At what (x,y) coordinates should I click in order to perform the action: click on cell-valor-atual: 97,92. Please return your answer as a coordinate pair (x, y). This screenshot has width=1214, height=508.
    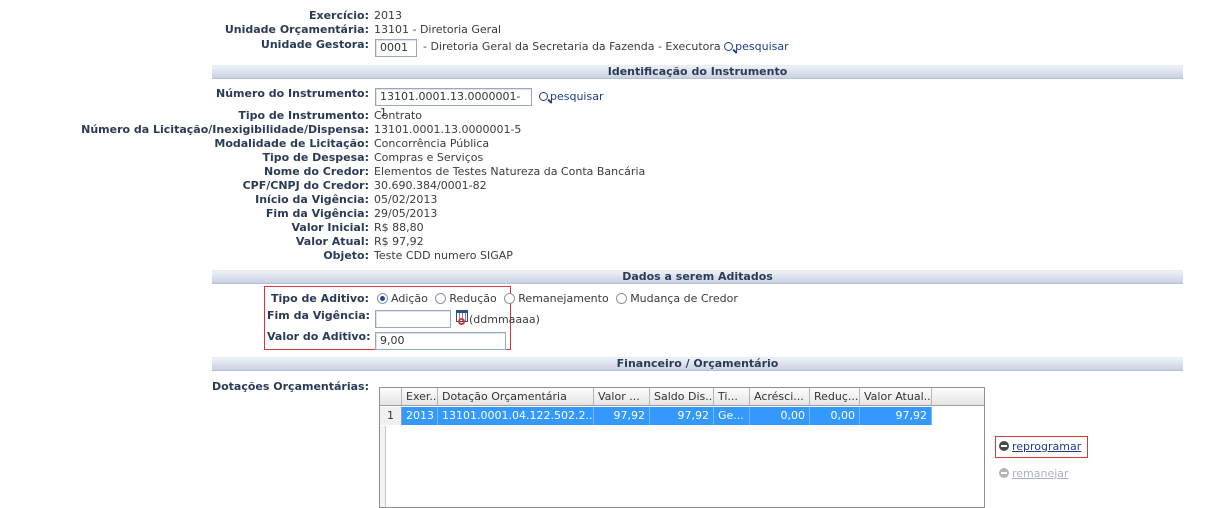
    Looking at the image, I should click on (896, 416).